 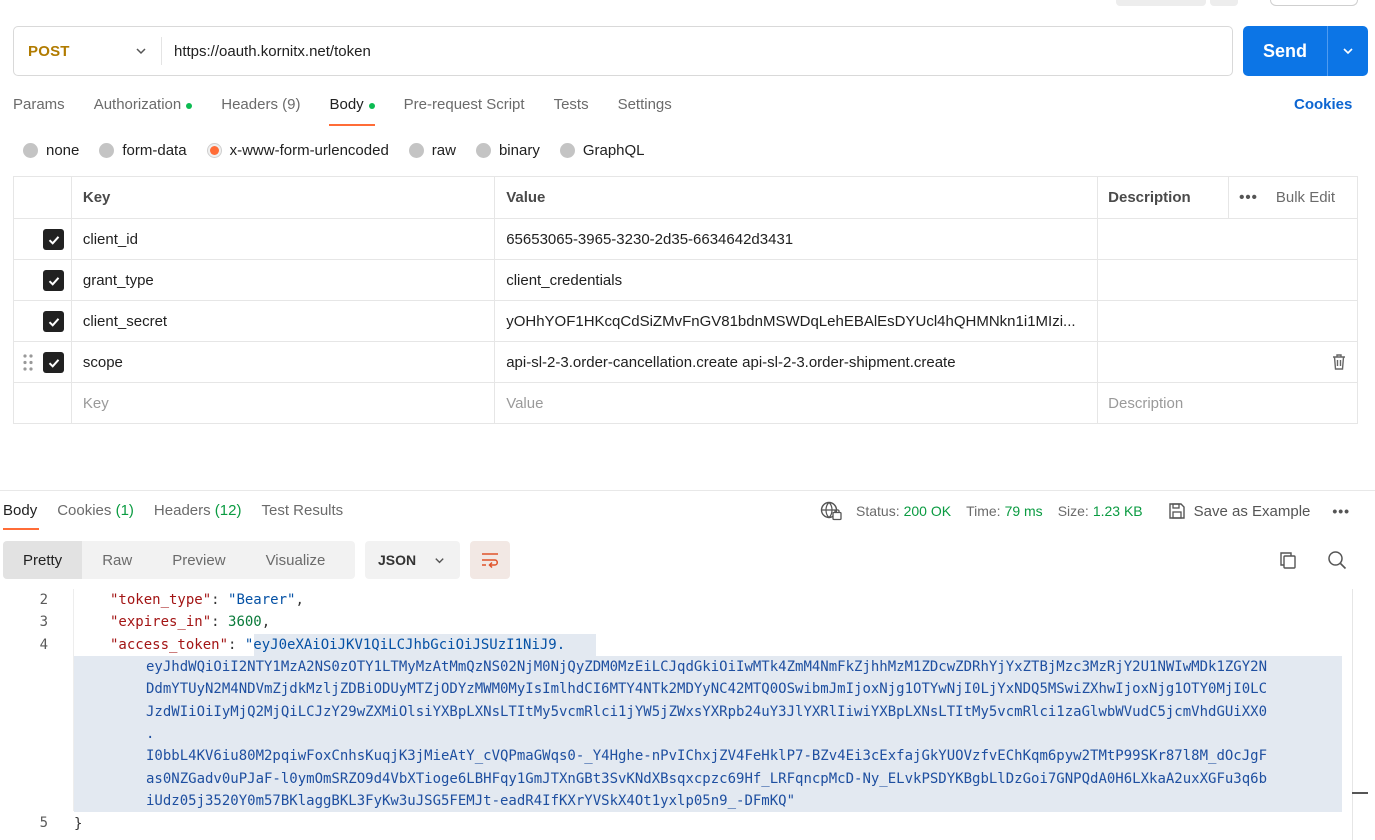 I want to click on table-header-row: Key Value Description ••• Bulk Edit, so click(x=685, y=197).